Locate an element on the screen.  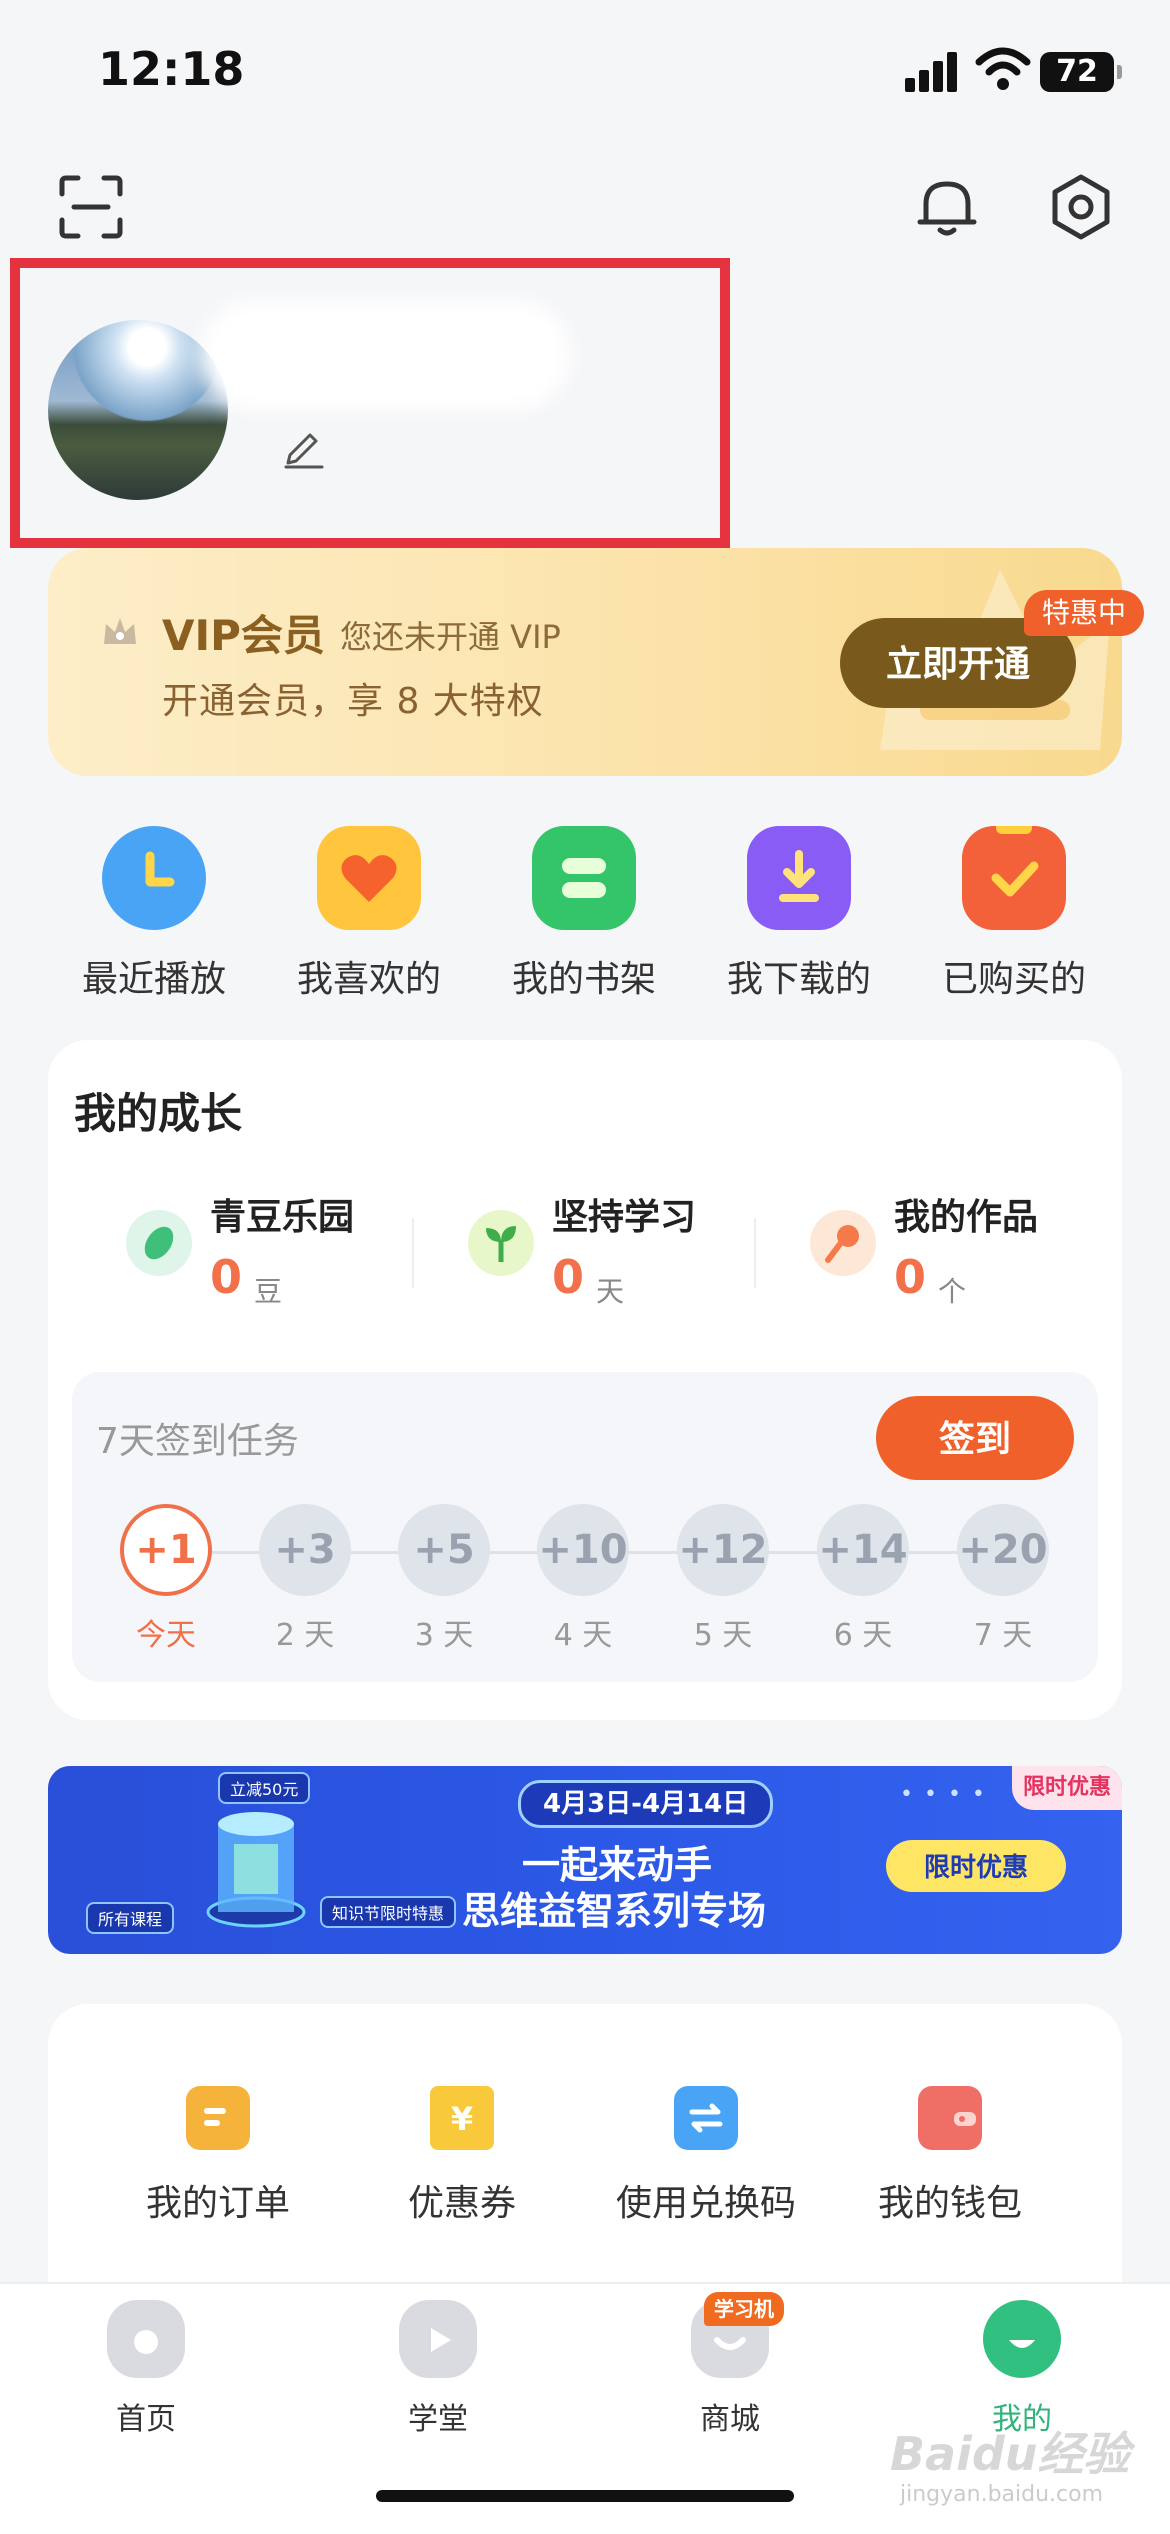
status-time: 12:18 is located at coordinates (171, 69).